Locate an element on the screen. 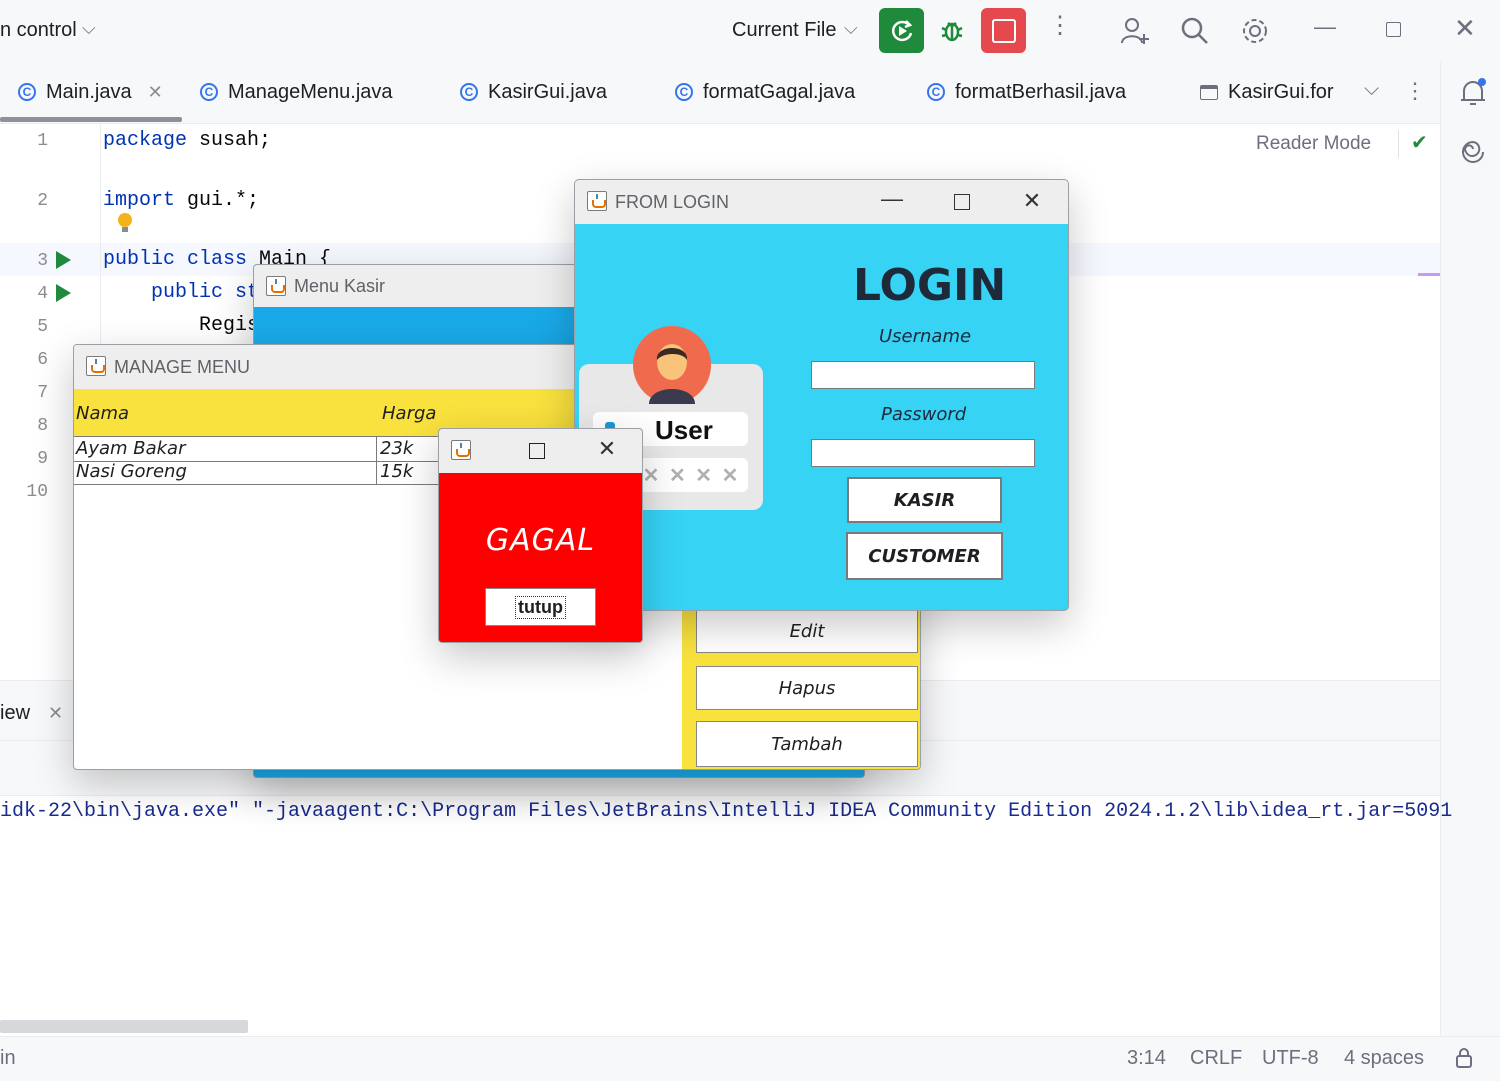 The image size is (1500, 1081). kasir-button: KASIR is located at coordinates (924, 500).